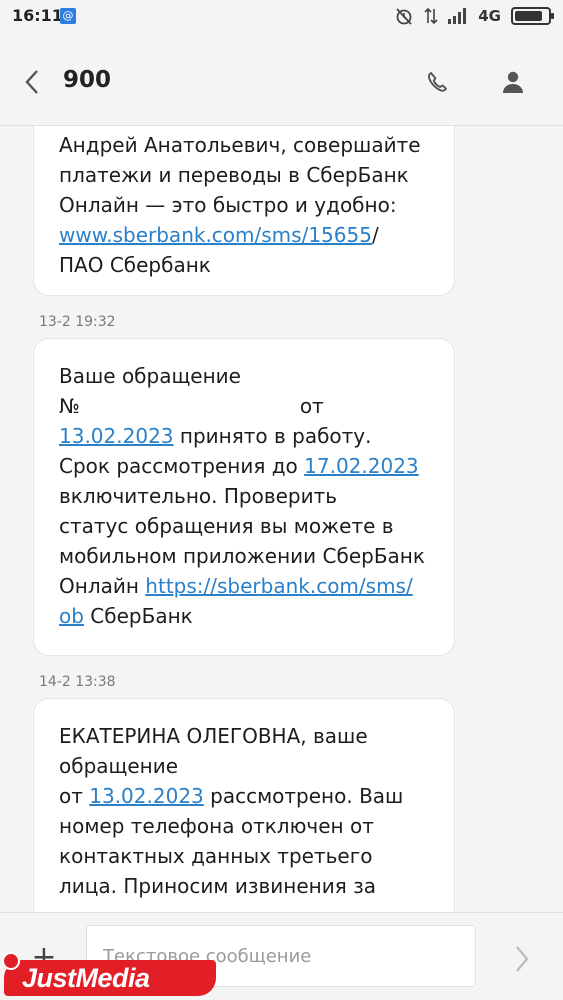 Image resolution: width=563 pixels, height=1000 pixels. I want to click on message-line: статус обращения вы можете в, so click(247, 526).